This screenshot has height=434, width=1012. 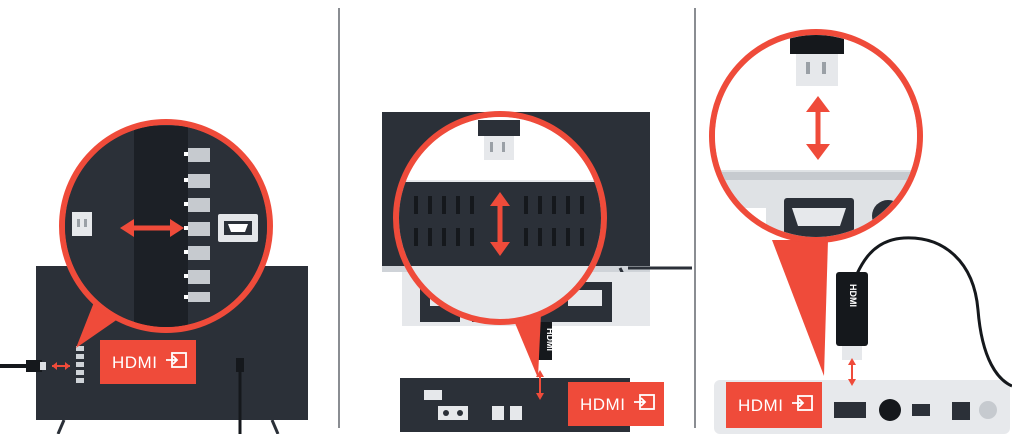 I want to click on tv-leg-left, so click(x=61, y=426).